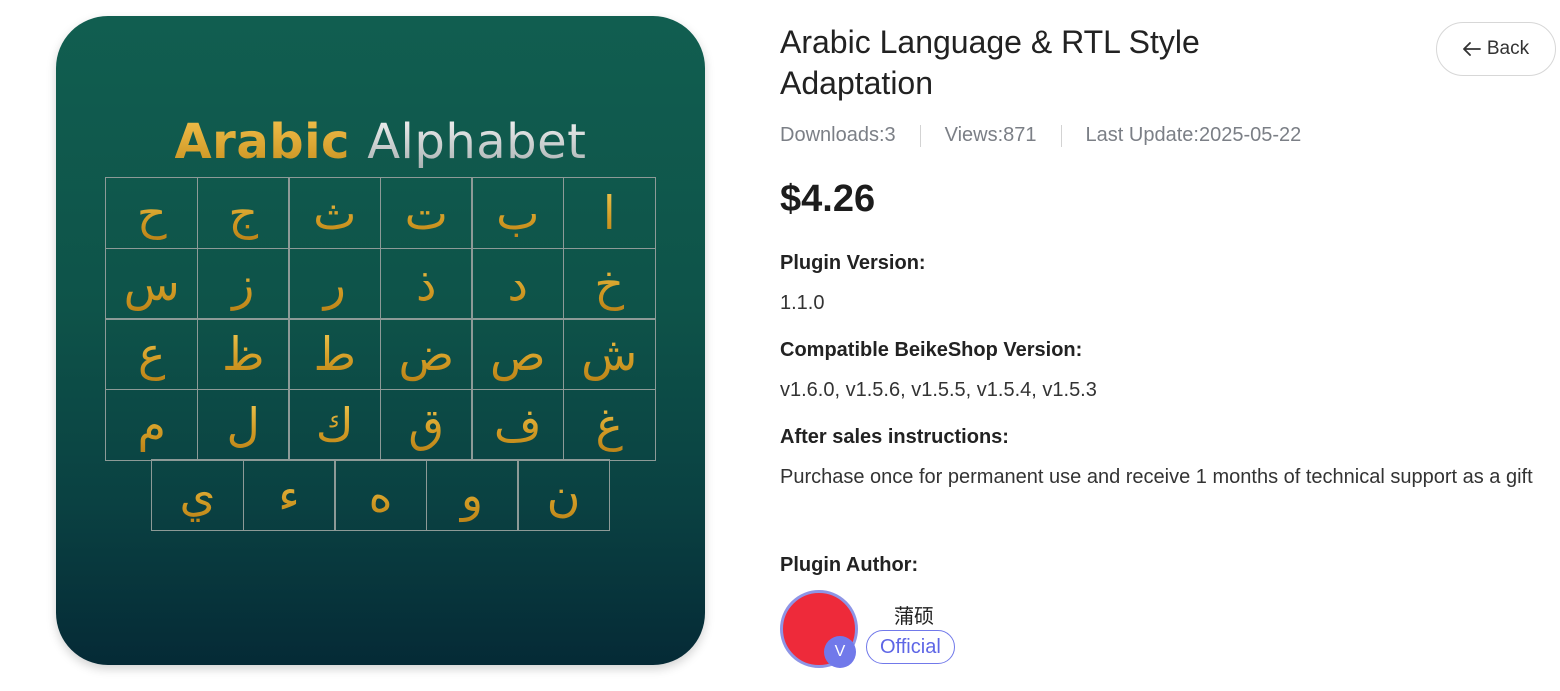 The image size is (1560, 691). What do you see at coordinates (243, 354) in the screenshot?
I see `arabic-letter-cell: ظ` at bounding box center [243, 354].